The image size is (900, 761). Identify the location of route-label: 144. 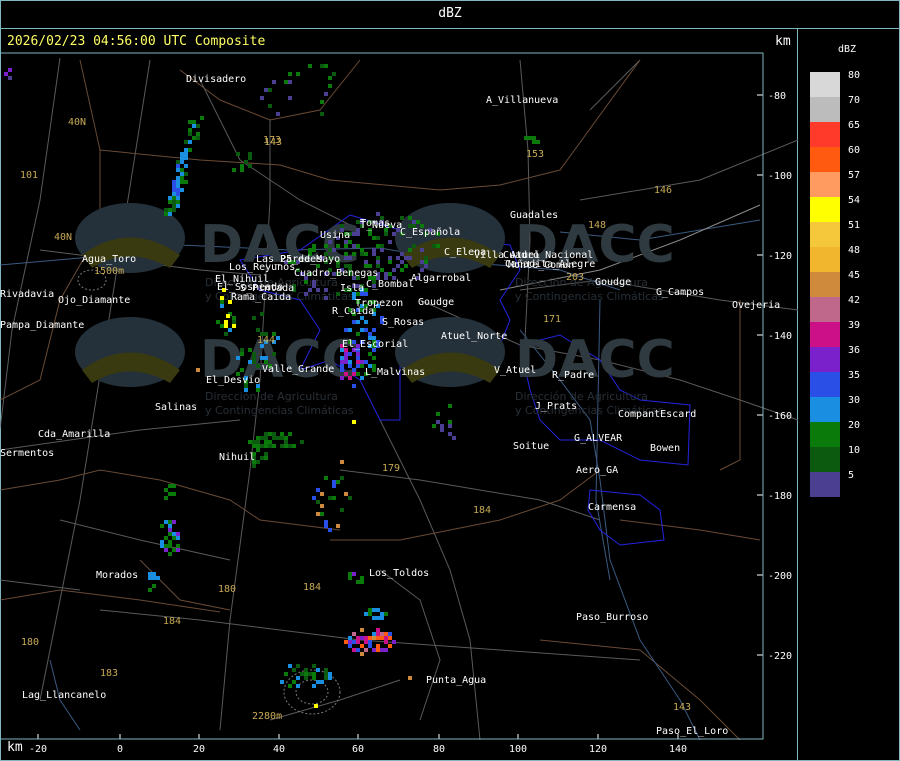
(266, 340).